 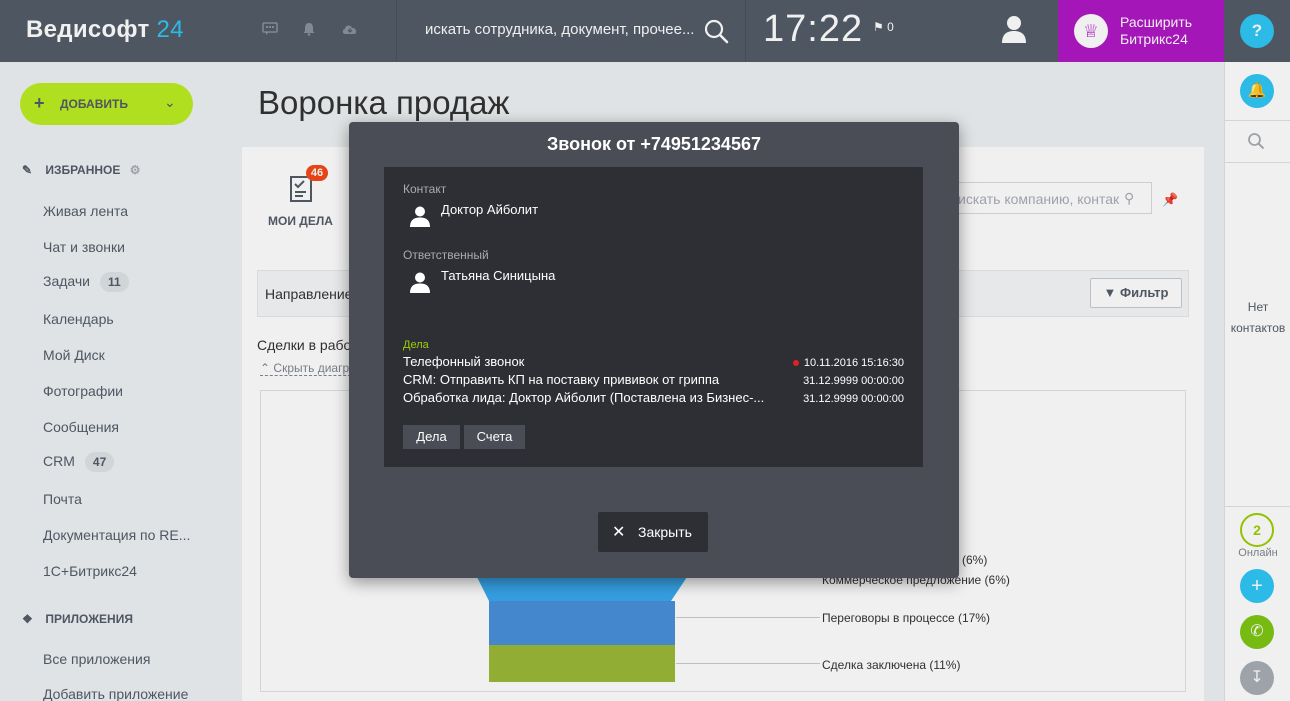 I want to click on close-icon: ✕, so click(x=619, y=532).